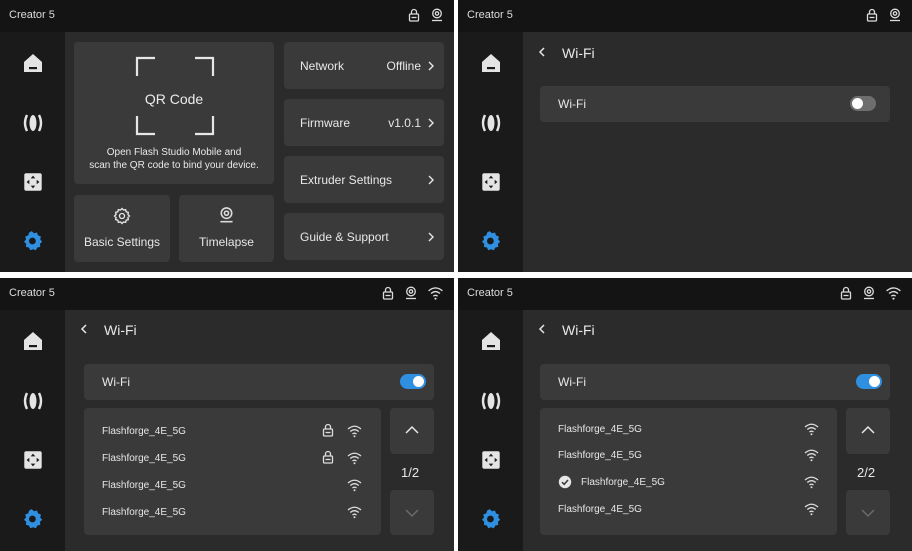  Describe the element at coordinates (174, 165) in the screenshot. I see `qr-instruction-line2: scan the QR code to bind your device.` at that location.